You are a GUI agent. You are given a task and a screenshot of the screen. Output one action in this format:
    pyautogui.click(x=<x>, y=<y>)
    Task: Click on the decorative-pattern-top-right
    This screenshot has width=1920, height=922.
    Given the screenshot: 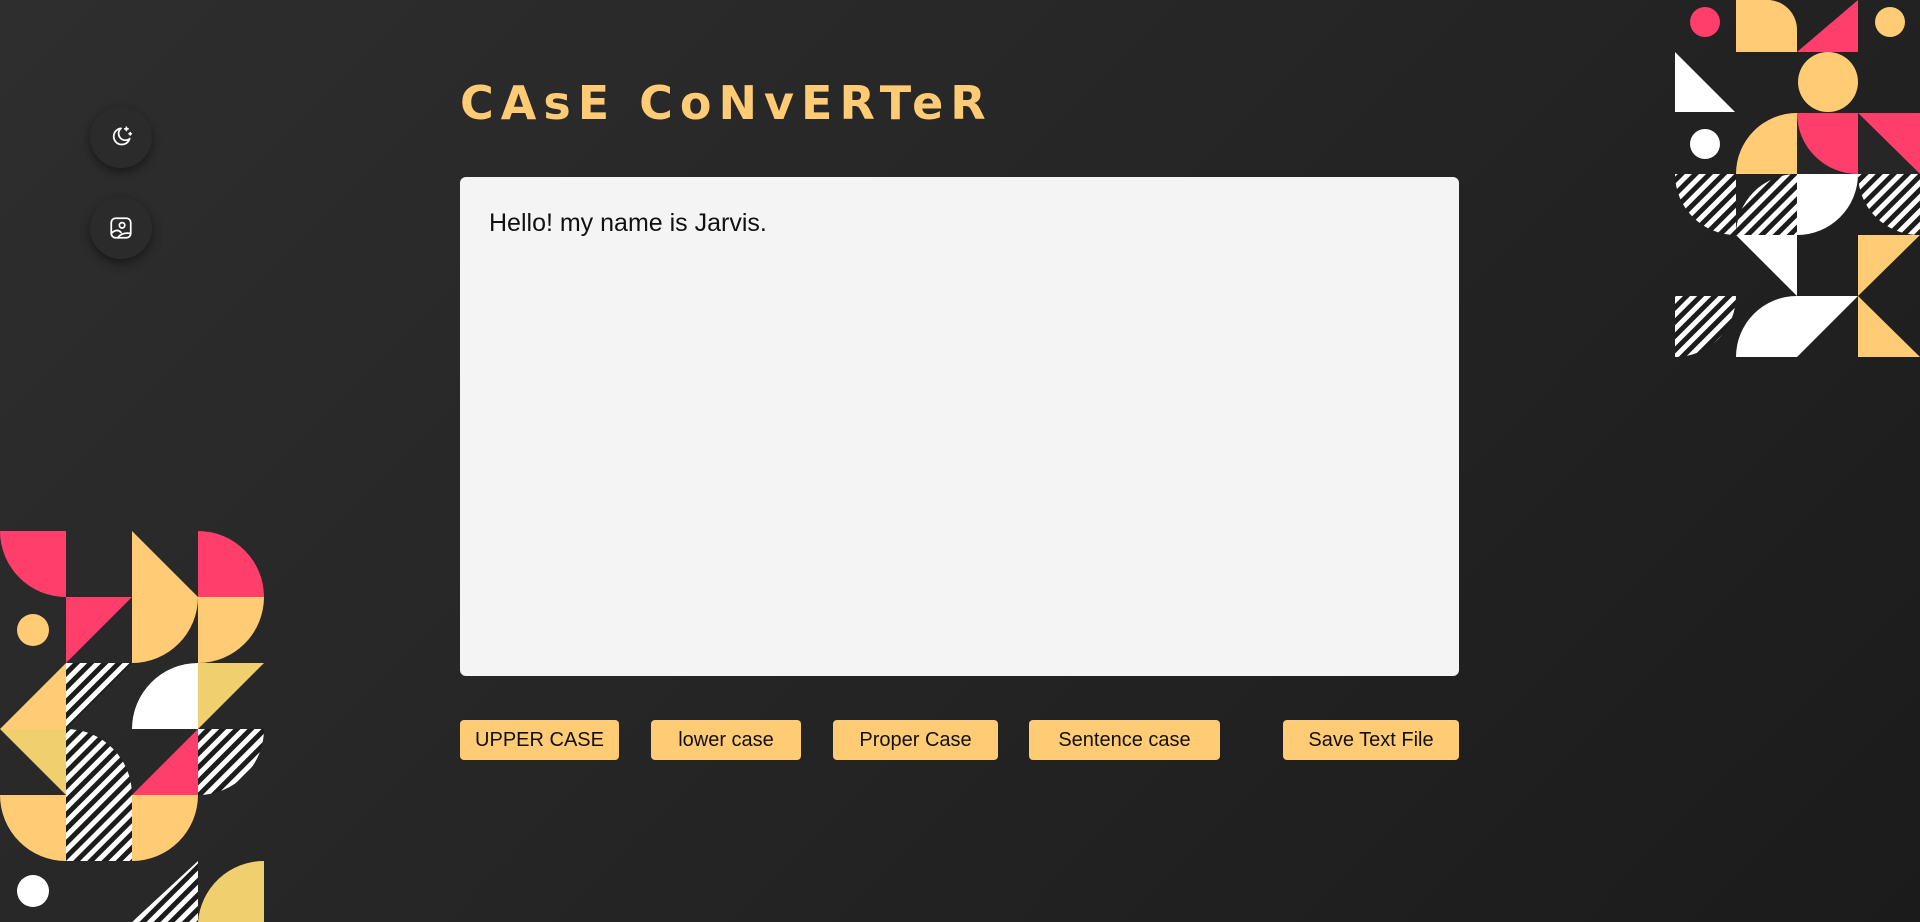 What is the action you would take?
    pyautogui.click(x=1797, y=178)
    